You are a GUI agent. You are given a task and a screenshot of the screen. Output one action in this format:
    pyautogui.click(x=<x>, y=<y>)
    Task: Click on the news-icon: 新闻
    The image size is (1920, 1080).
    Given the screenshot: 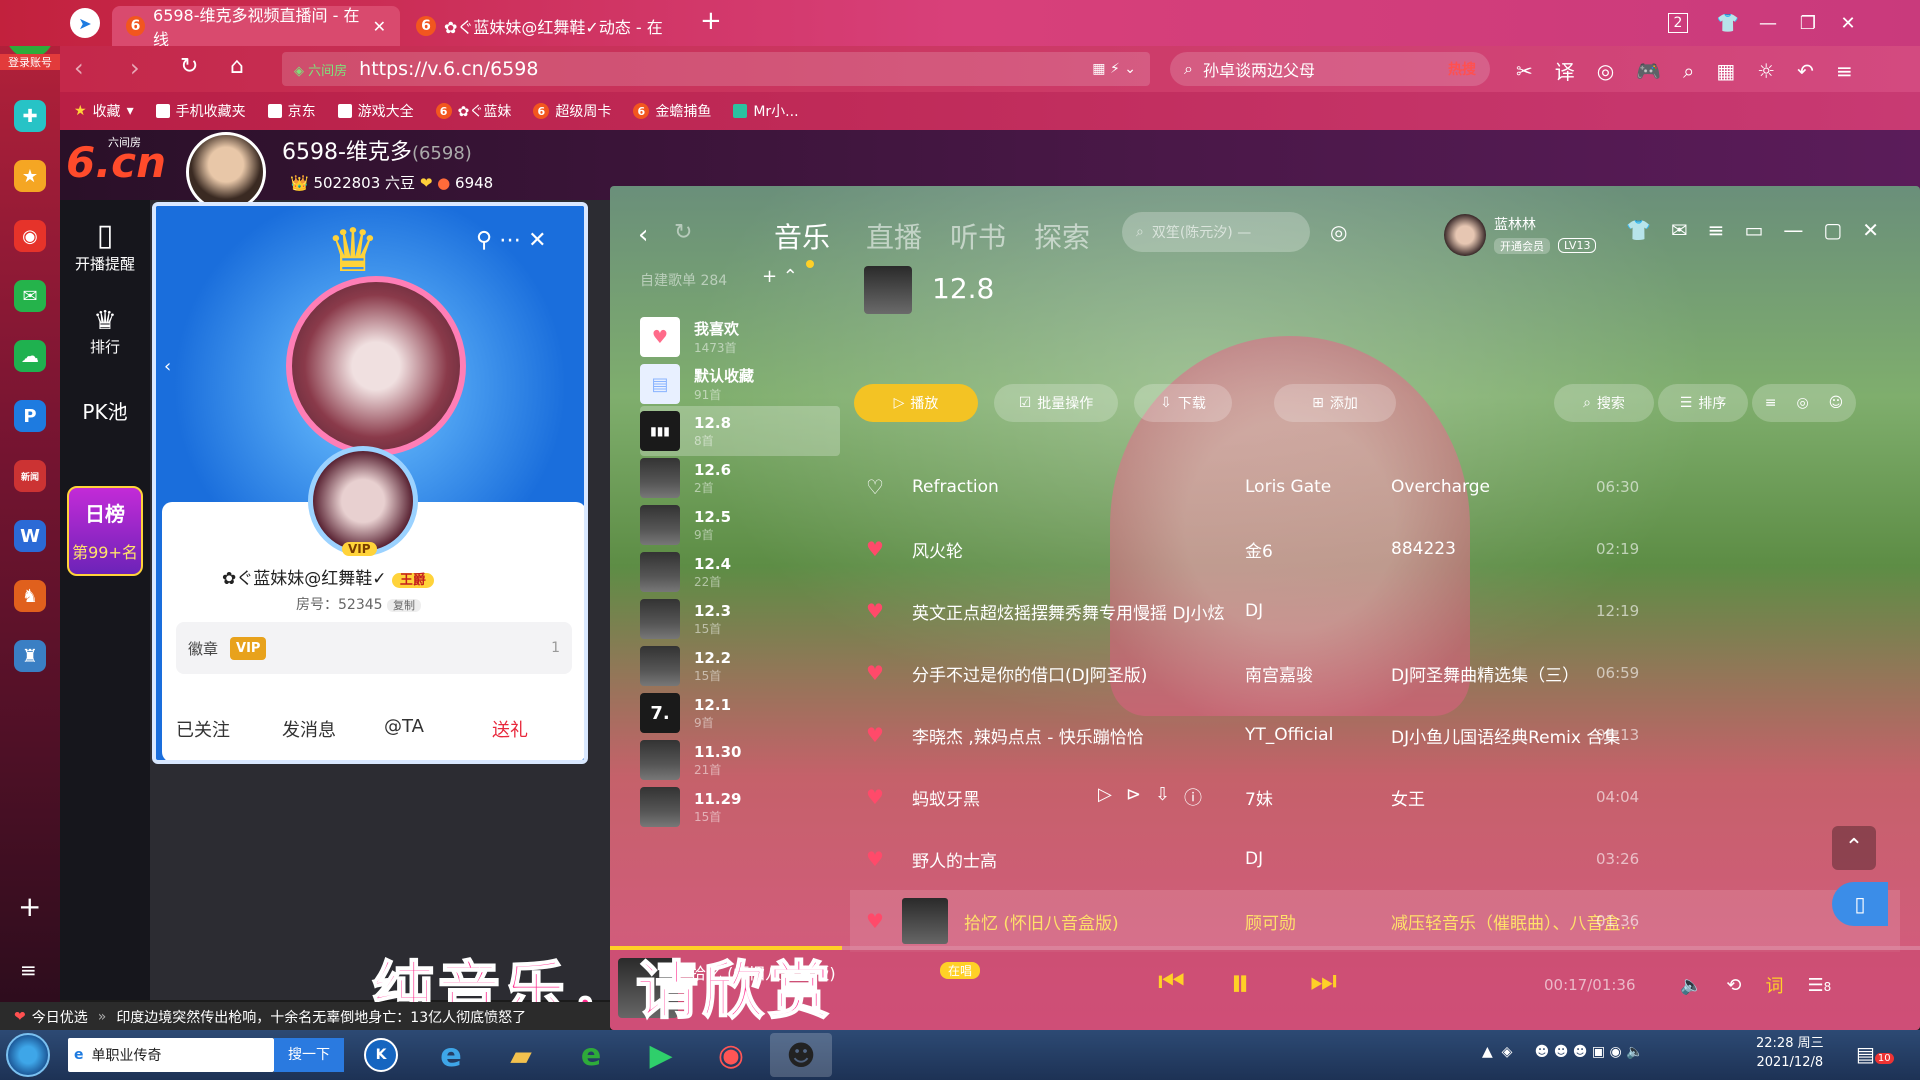 What is the action you would take?
    pyautogui.click(x=30, y=476)
    